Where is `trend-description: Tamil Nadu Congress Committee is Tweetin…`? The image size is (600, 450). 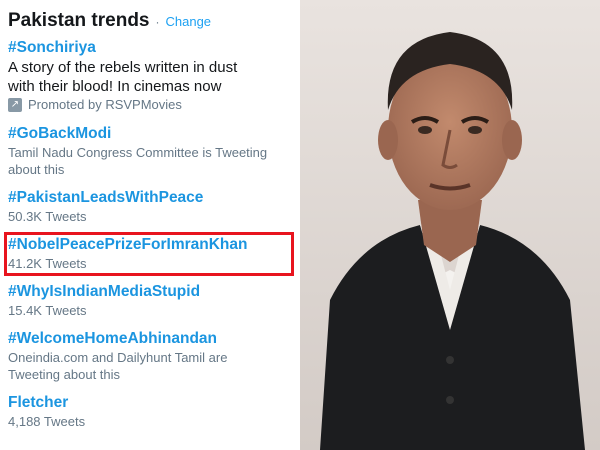
trend-description: Tamil Nadu Congress Committee is Tweetin… is located at coordinates (138, 152).